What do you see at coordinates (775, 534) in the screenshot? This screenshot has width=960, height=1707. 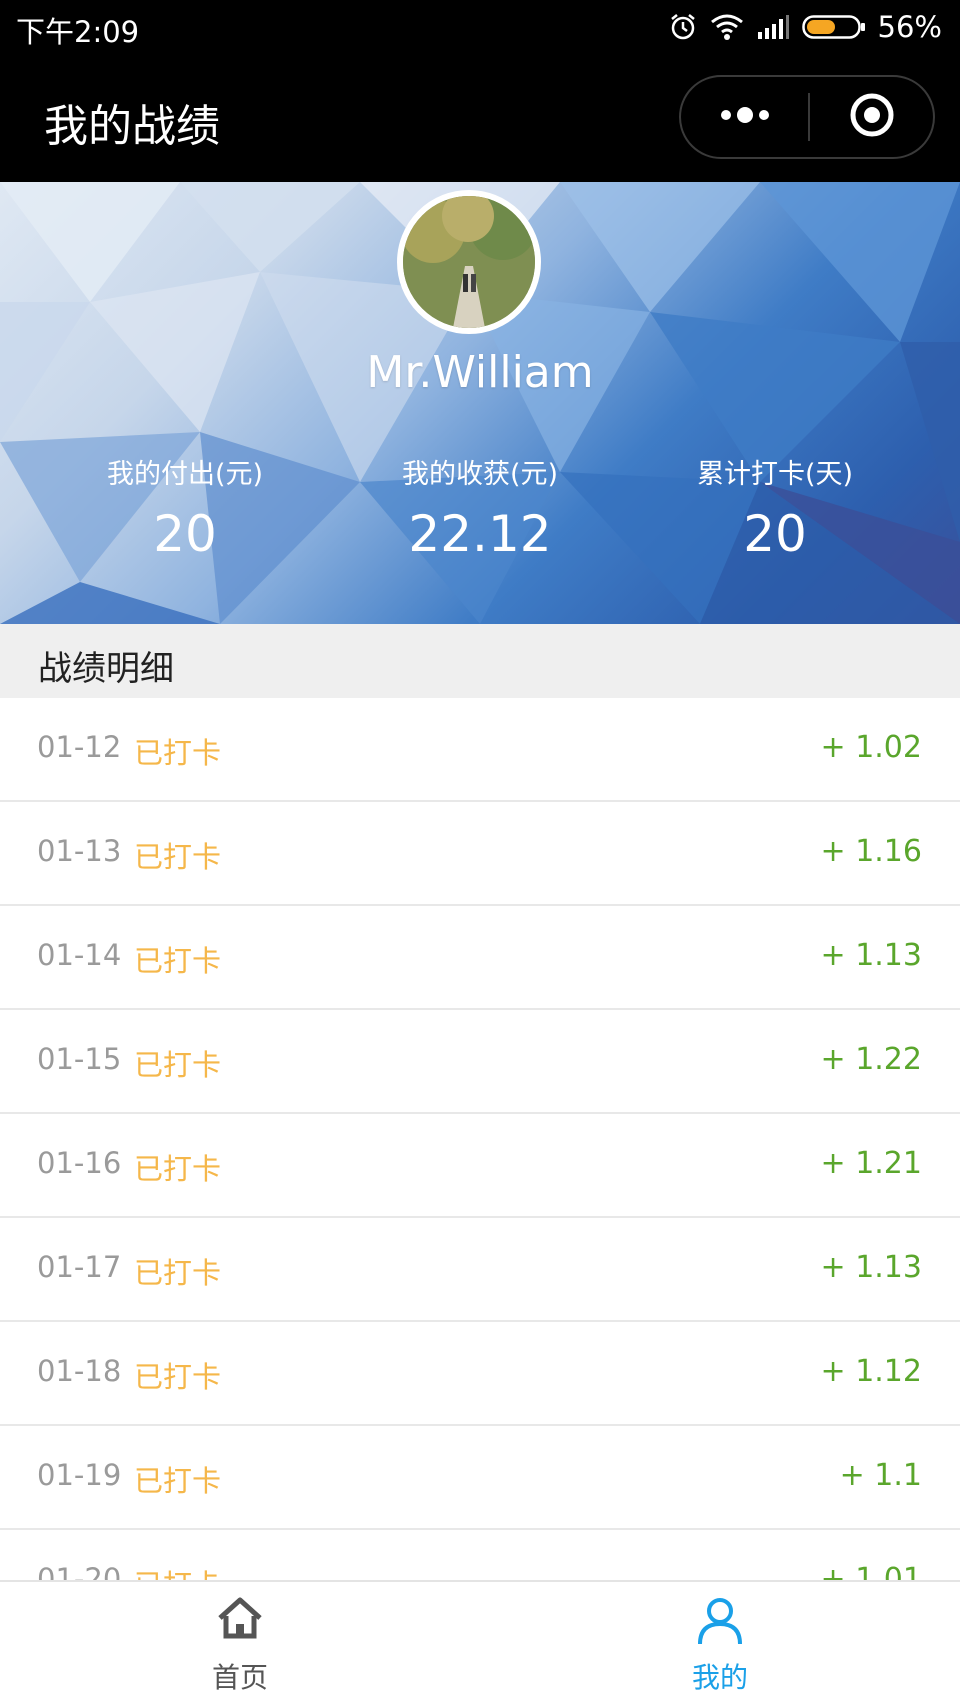 I see `stat-checkin-days-value: 20` at bounding box center [775, 534].